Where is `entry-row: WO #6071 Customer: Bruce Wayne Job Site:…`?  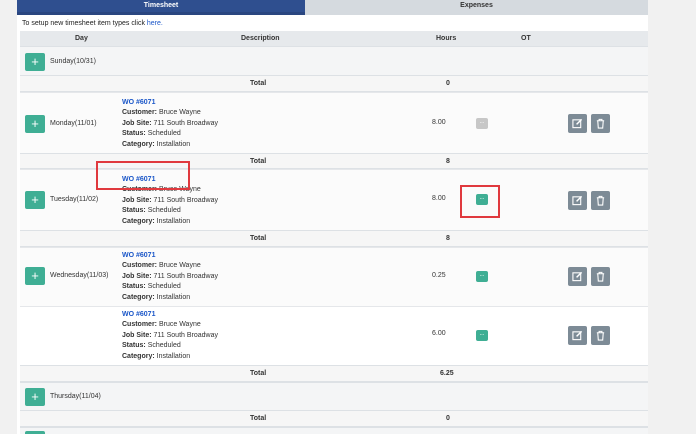
entry-row: WO #6071 Customer: Bruce Wayne Job Site:… is located at coordinates (334, 335).